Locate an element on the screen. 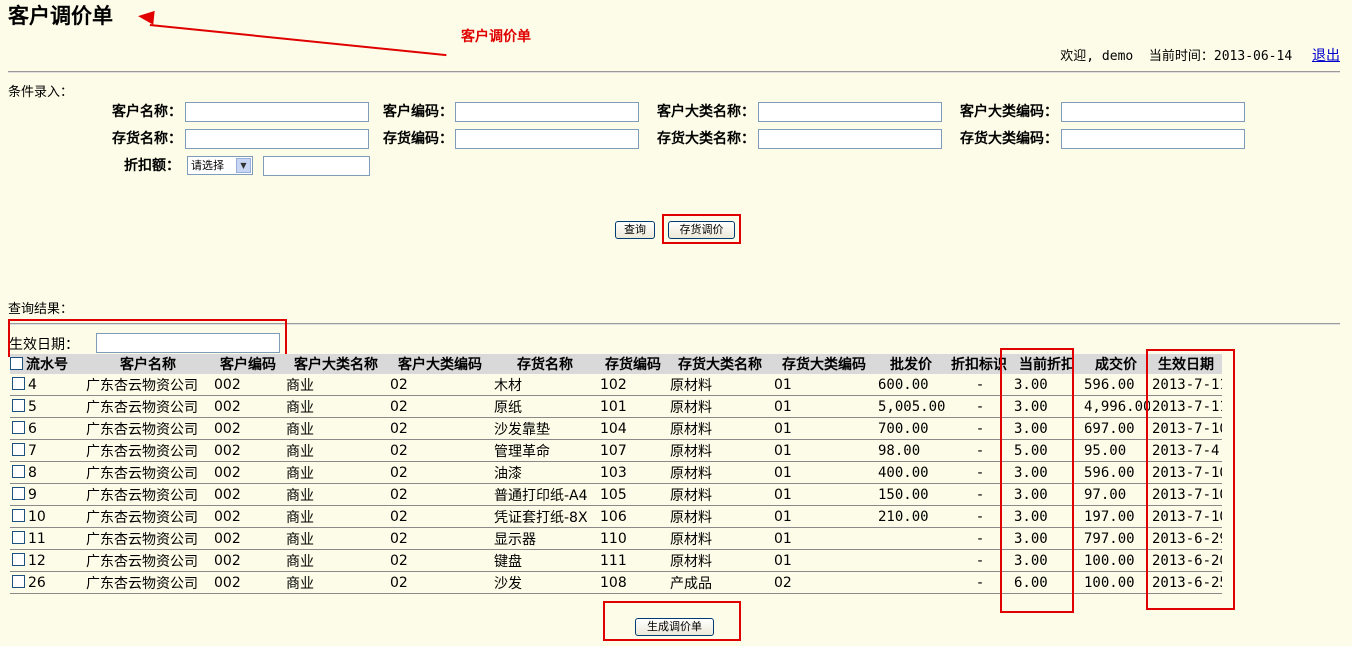 Image resolution: width=1352 pixels, height=646 pixels. table-cell: 101 is located at coordinates (633, 406).